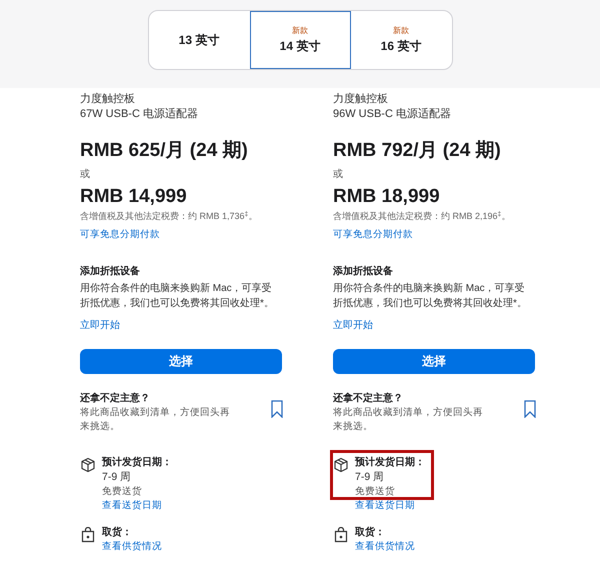 The height and width of the screenshot is (580, 600). I want to click on feature-text: 67W USB-C 电源适配器, so click(139, 114).